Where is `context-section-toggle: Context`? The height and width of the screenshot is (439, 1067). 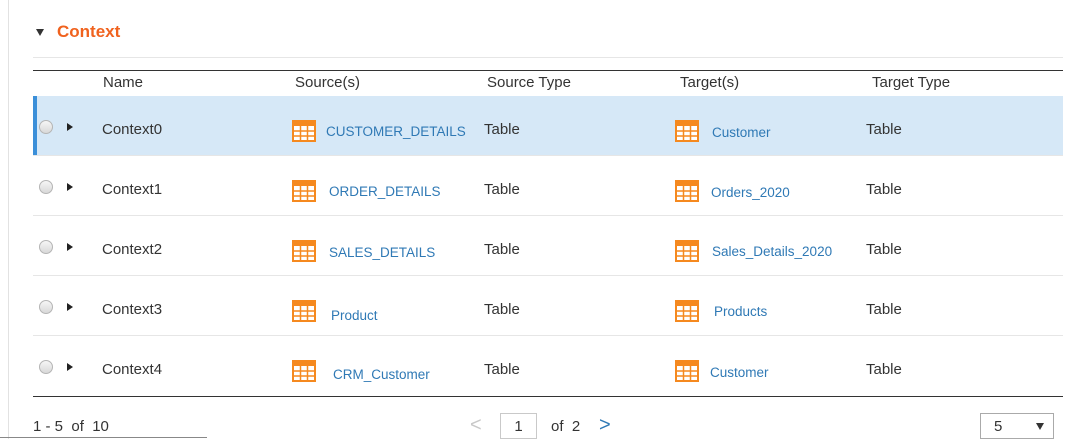 context-section-toggle: Context is located at coordinates (78, 32).